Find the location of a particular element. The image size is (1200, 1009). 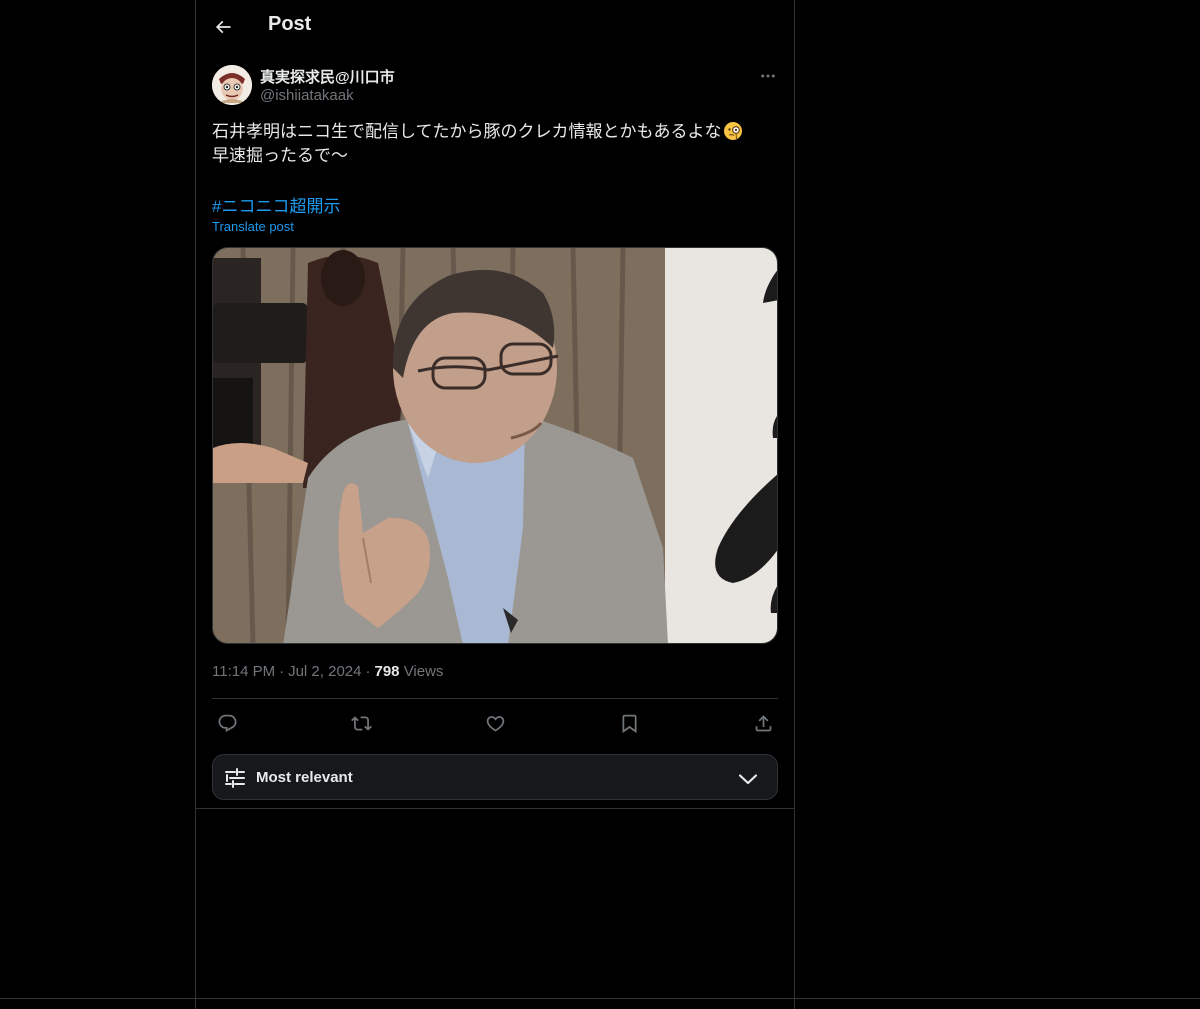

share-icon is located at coordinates (763, 722).